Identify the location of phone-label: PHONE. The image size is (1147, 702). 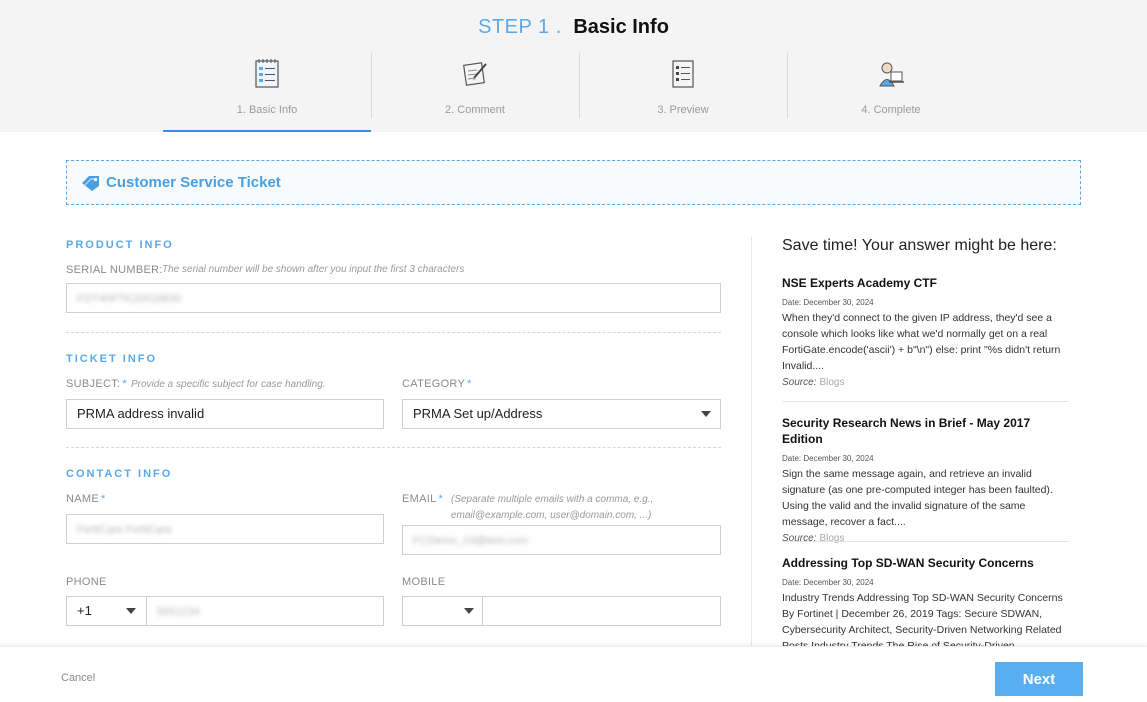
(86, 582).